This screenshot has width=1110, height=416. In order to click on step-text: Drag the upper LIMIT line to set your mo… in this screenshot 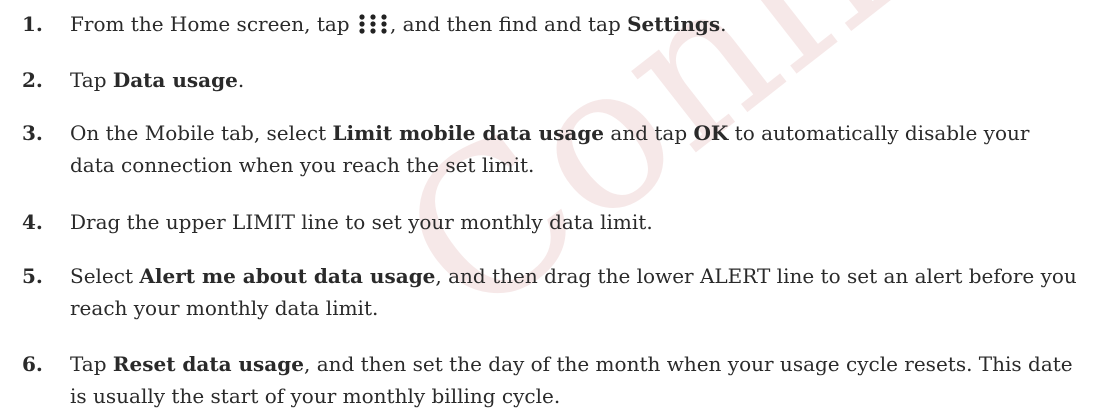, I will do `click(361, 222)`.